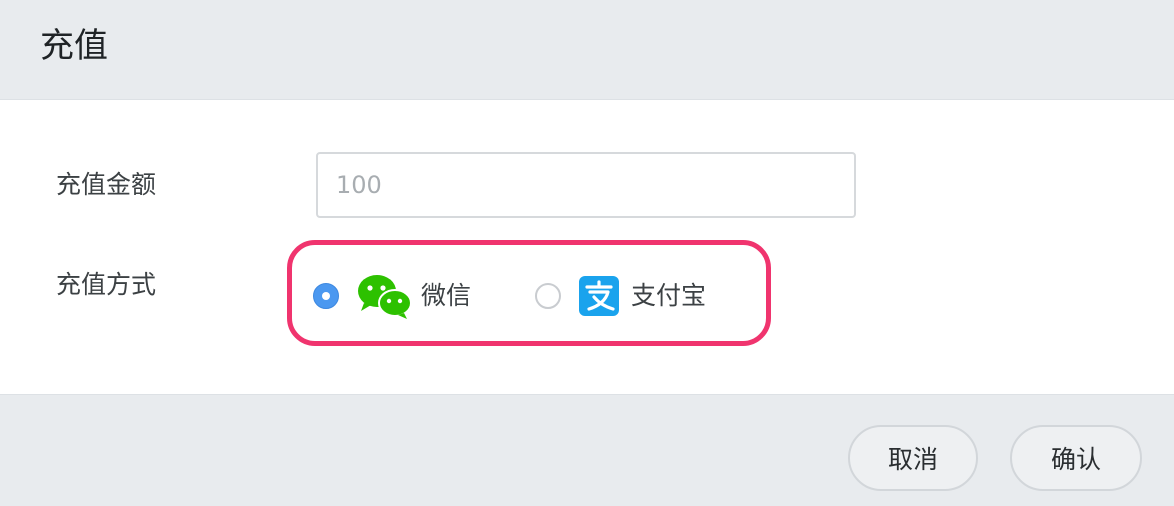 The width and height of the screenshot is (1174, 506). What do you see at coordinates (106, 184) in the screenshot?
I see `amount-label: 充值金额` at bounding box center [106, 184].